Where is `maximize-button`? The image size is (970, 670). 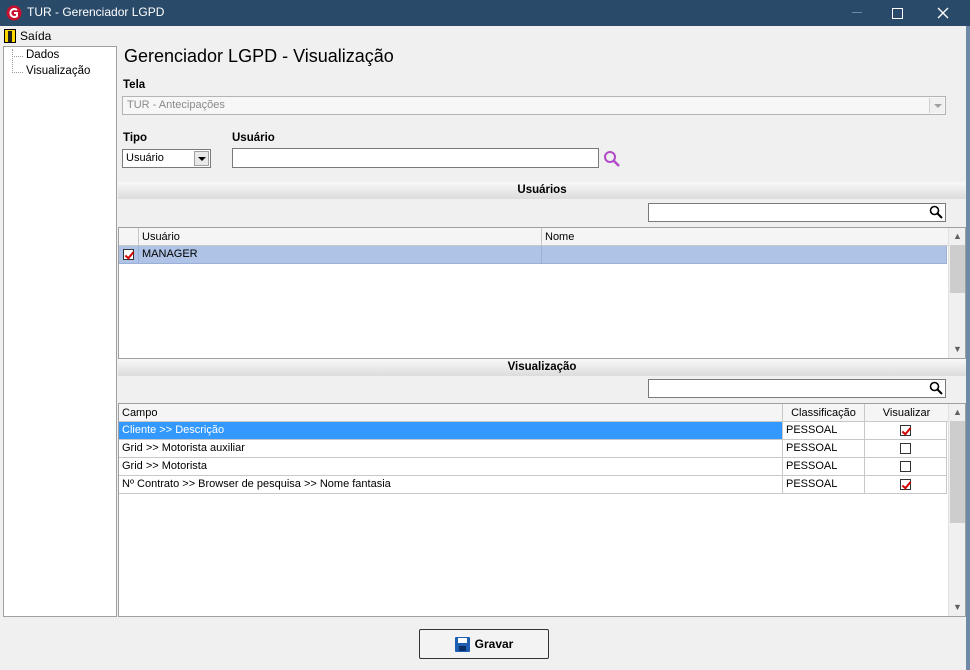 maximize-button is located at coordinates (897, 13).